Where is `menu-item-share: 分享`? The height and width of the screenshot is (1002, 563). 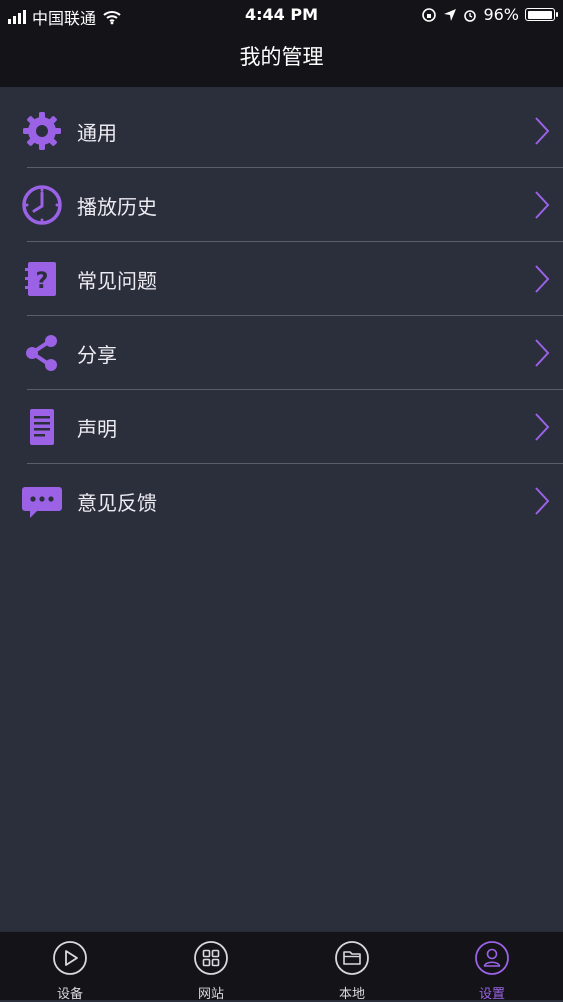
menu-item-share: 分享 is located at coordinates (281, 353).